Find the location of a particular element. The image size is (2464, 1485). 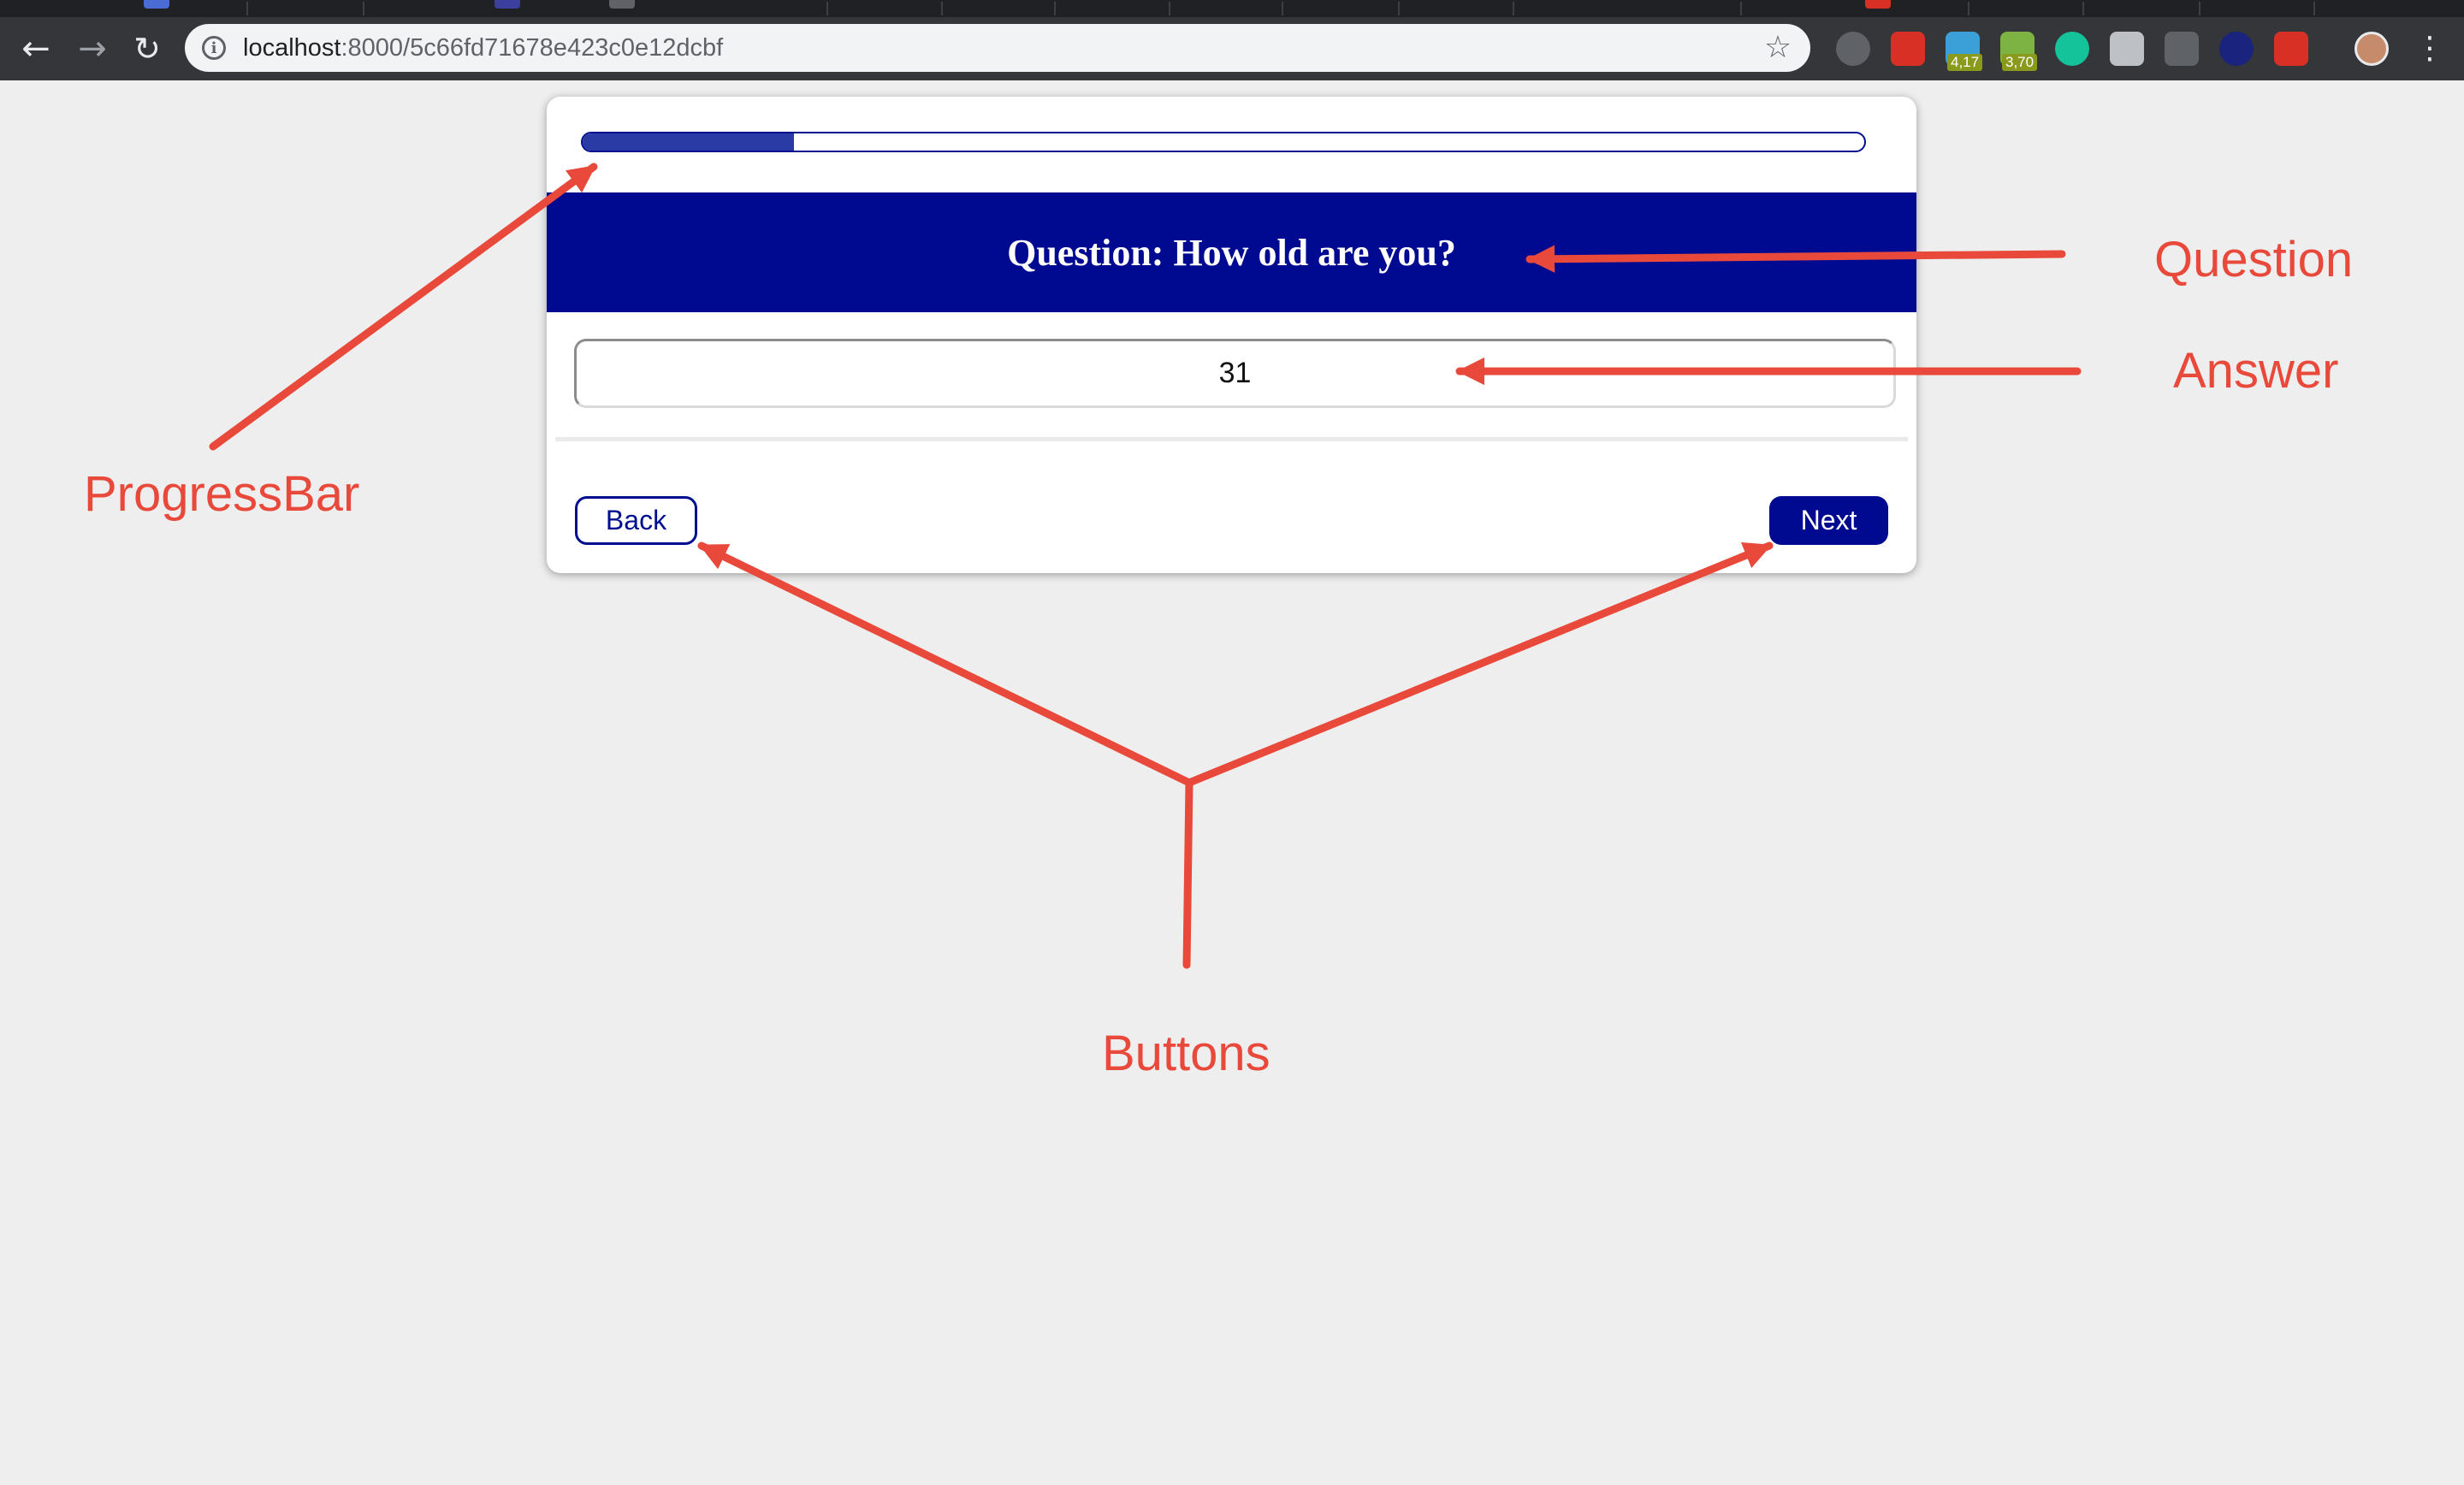

question-arrow is located at coordinates (1795, 259).